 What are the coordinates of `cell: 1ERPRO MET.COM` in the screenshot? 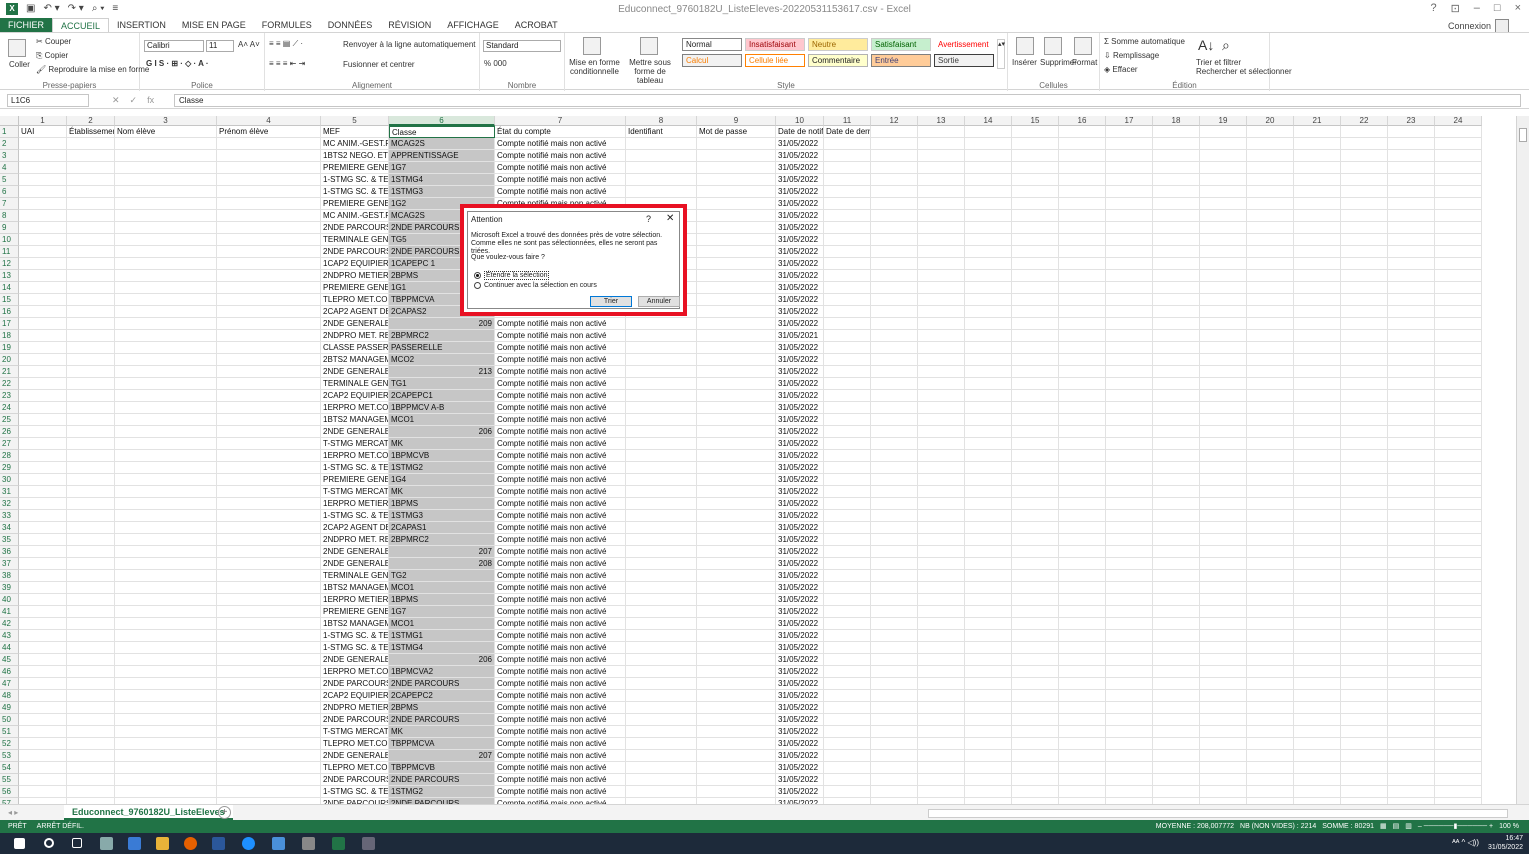 It's located at (355, 408).